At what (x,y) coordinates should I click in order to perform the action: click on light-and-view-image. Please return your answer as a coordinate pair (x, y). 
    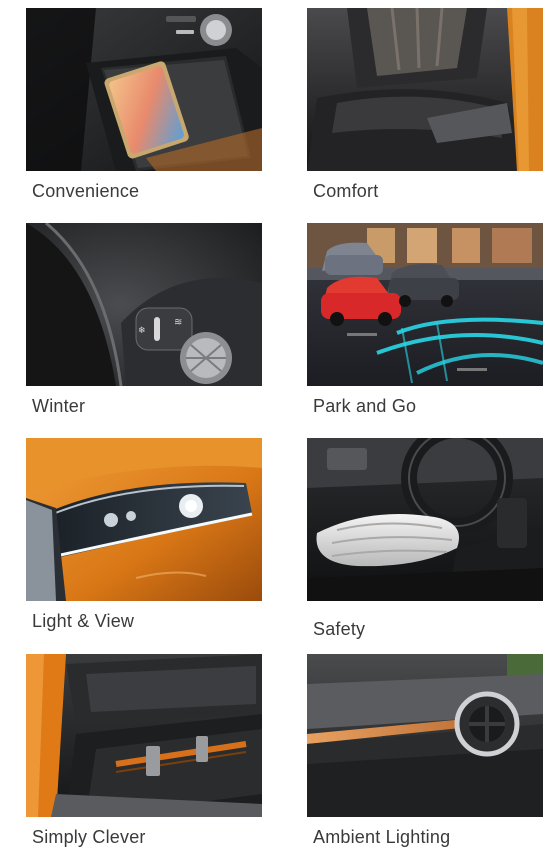
    Looking at the image, I should click on (144, 519).